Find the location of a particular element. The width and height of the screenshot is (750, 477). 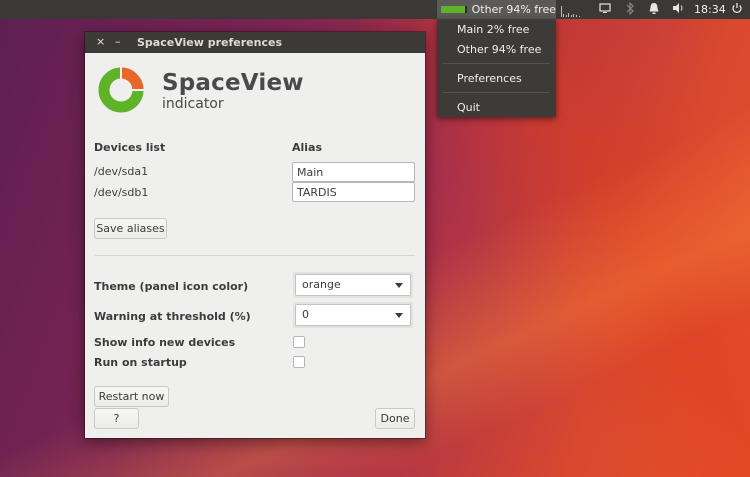

display-icon is located at coordinates (605, 10).